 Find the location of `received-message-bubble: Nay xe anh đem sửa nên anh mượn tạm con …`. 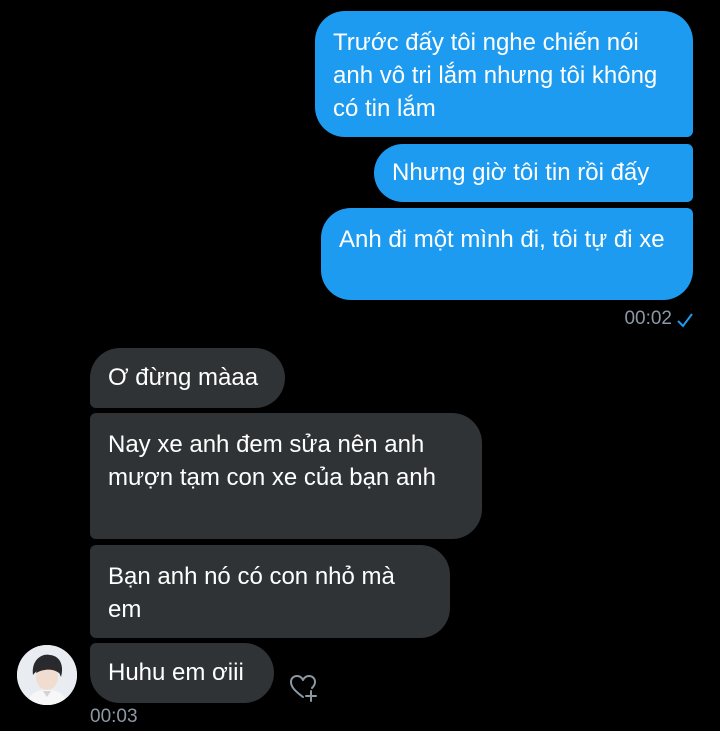

received-message-bubble: Nay xe anh đem sửa nên anh mượn tạm con … is located at coordinates (286, 476).